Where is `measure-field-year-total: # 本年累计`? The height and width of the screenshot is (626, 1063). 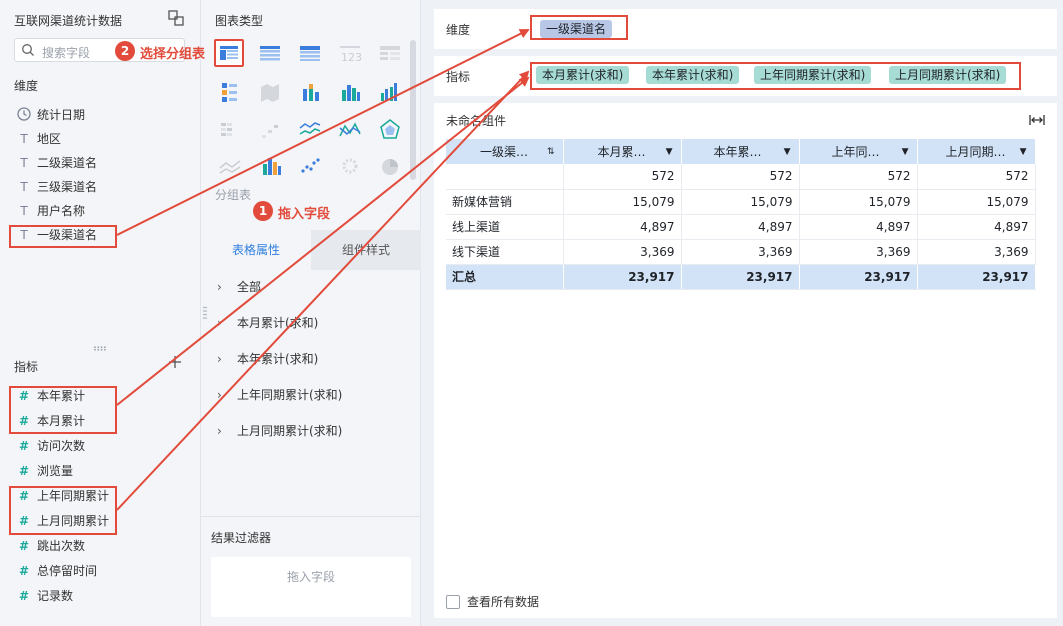 measure-field-year-total: # 本年累计 is located at coordinates (50, 396).